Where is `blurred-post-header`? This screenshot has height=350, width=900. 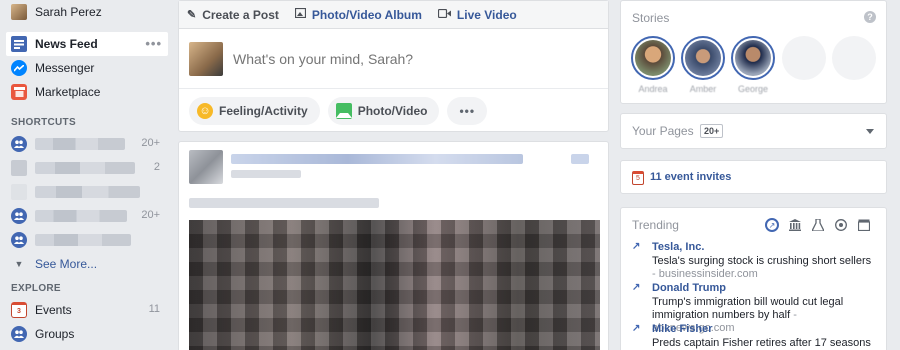 blurred-post-header is located at coordinates (377, 159).